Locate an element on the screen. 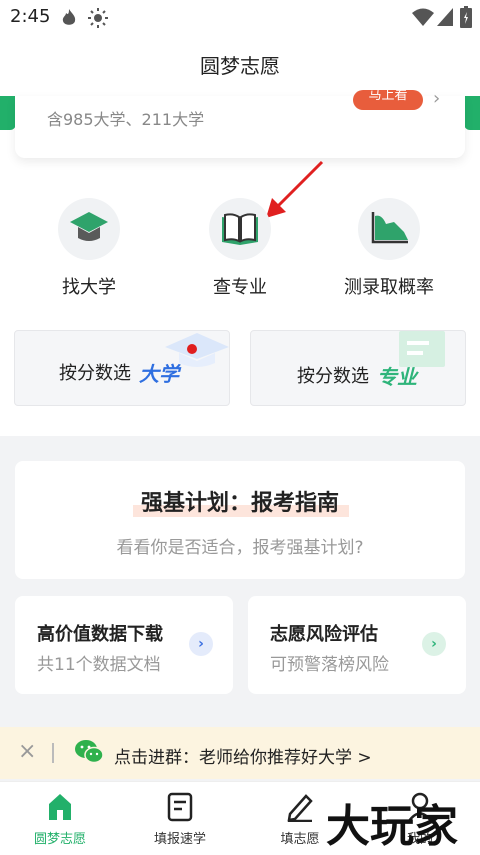 The height and width of the screenshot is (855, 480). select-university-prefix: 按分数选 is located at coordinates (95, 373).